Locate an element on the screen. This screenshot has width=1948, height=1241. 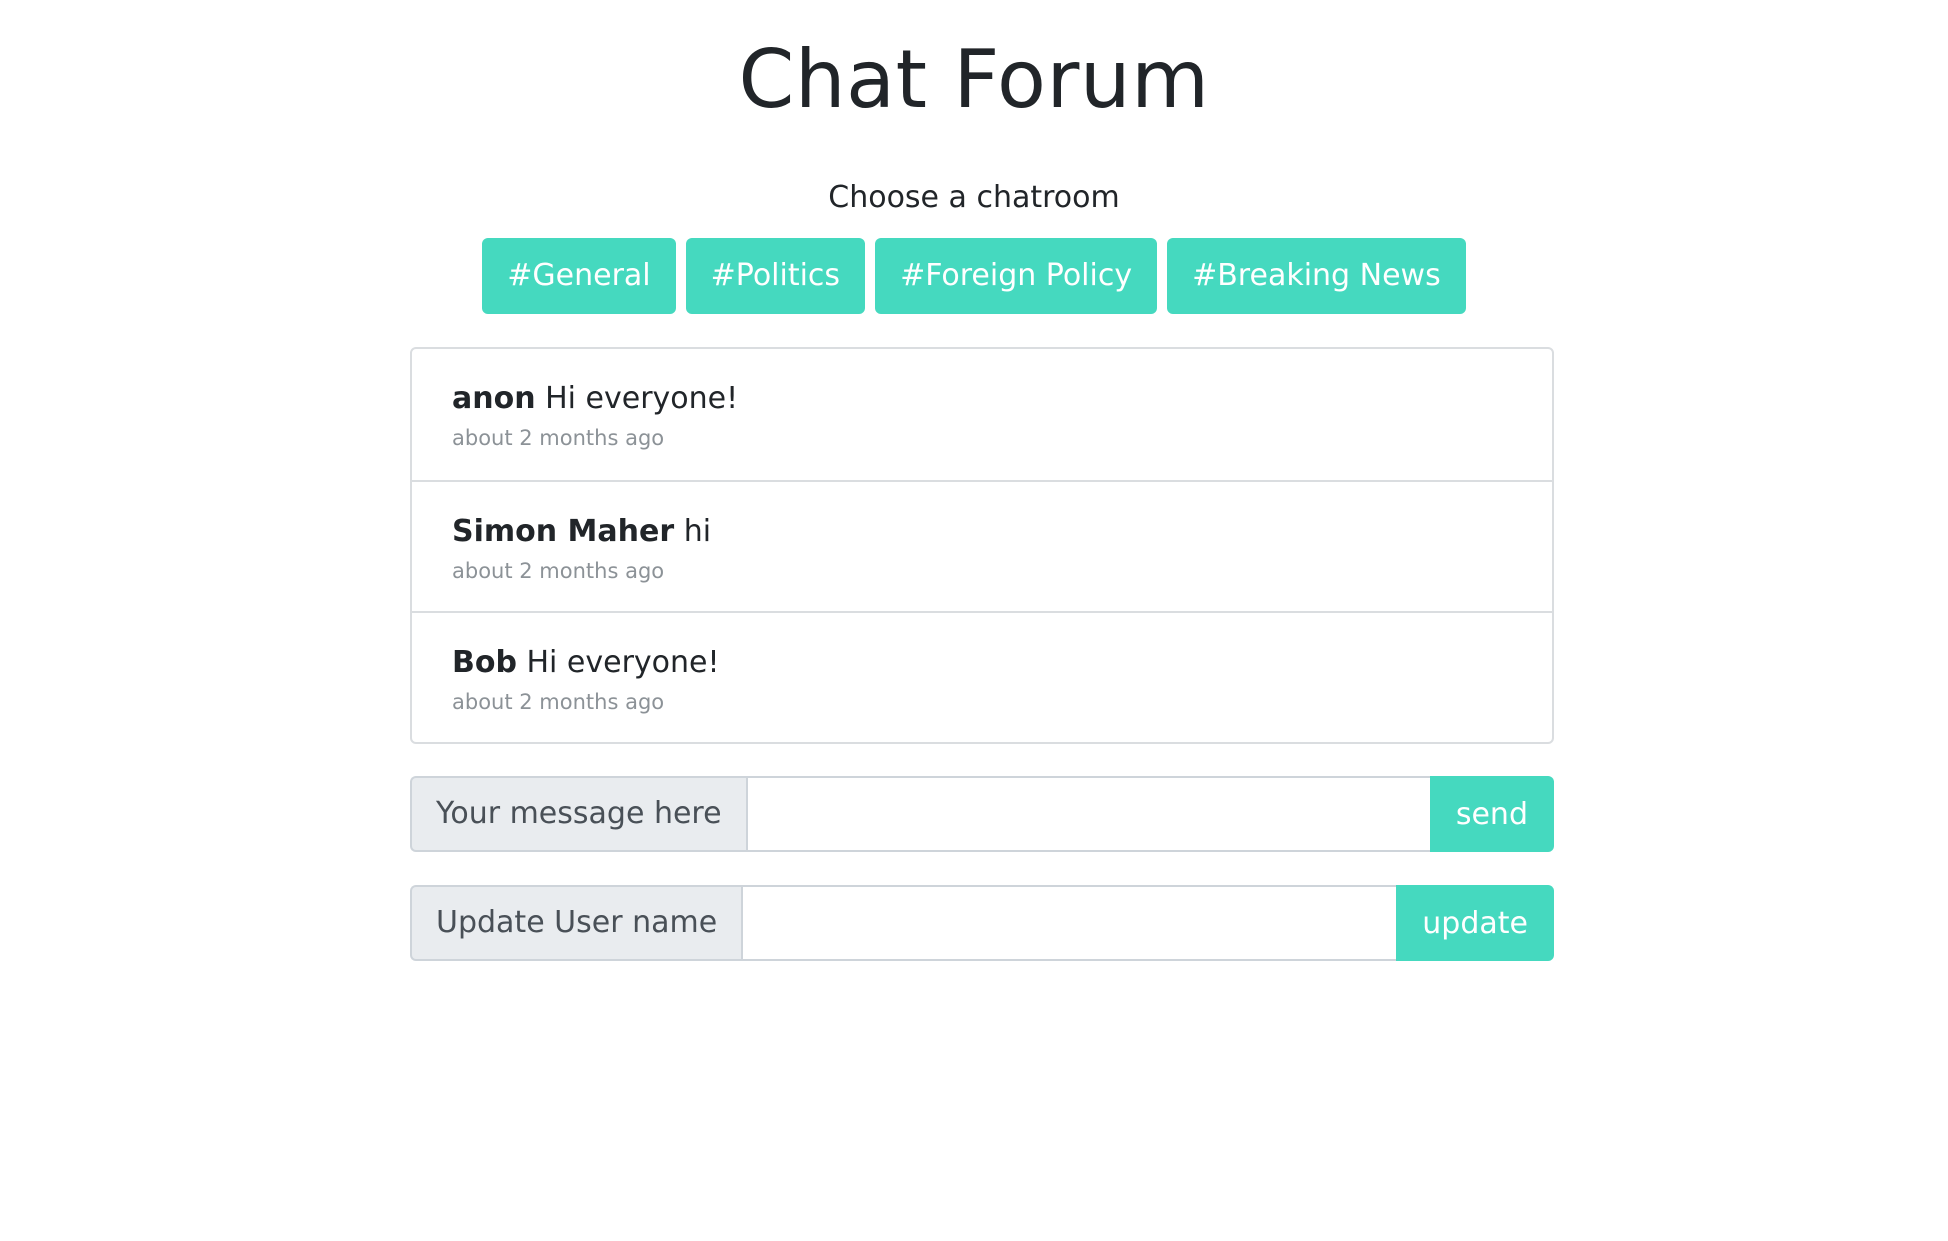
update-button: update is located at coordinates (1475, 923).